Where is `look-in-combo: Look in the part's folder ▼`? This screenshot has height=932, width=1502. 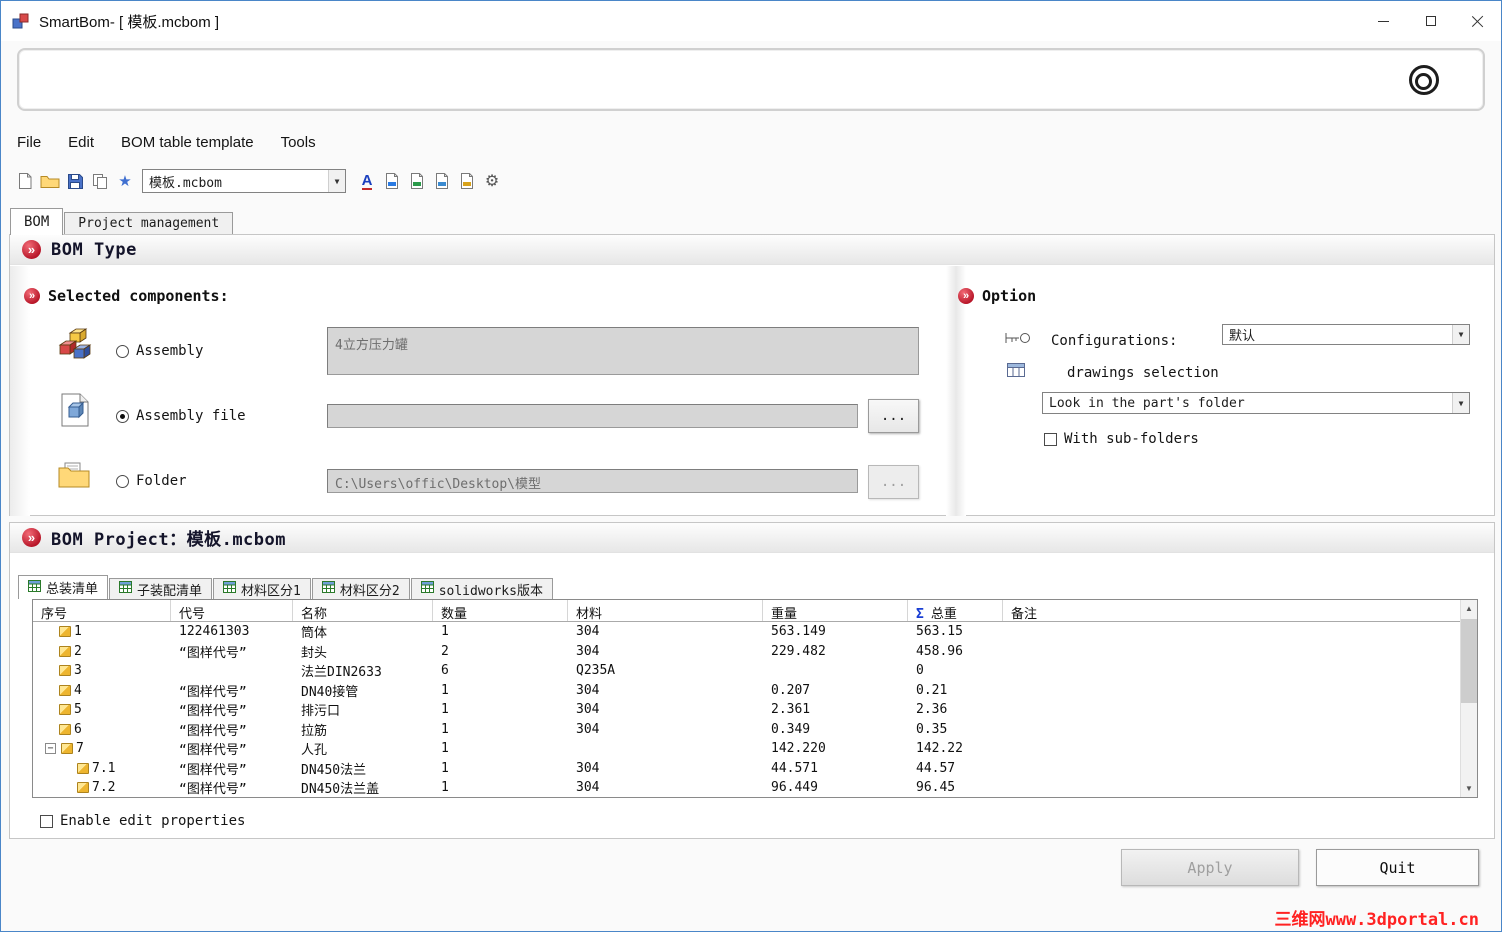 look-in-combo: Look in the part's folder ▼ is located at coordinates (1256, 403).